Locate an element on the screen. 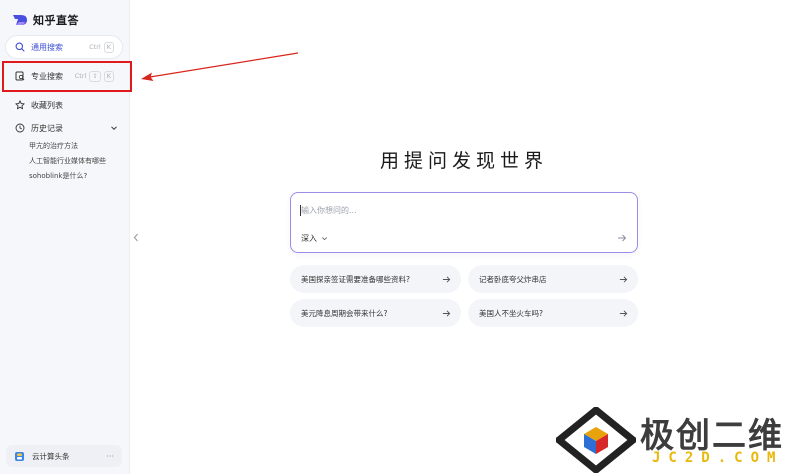 The width and height of the screenshot is (800, 474). search-icon is located at coordinates (20, 47).